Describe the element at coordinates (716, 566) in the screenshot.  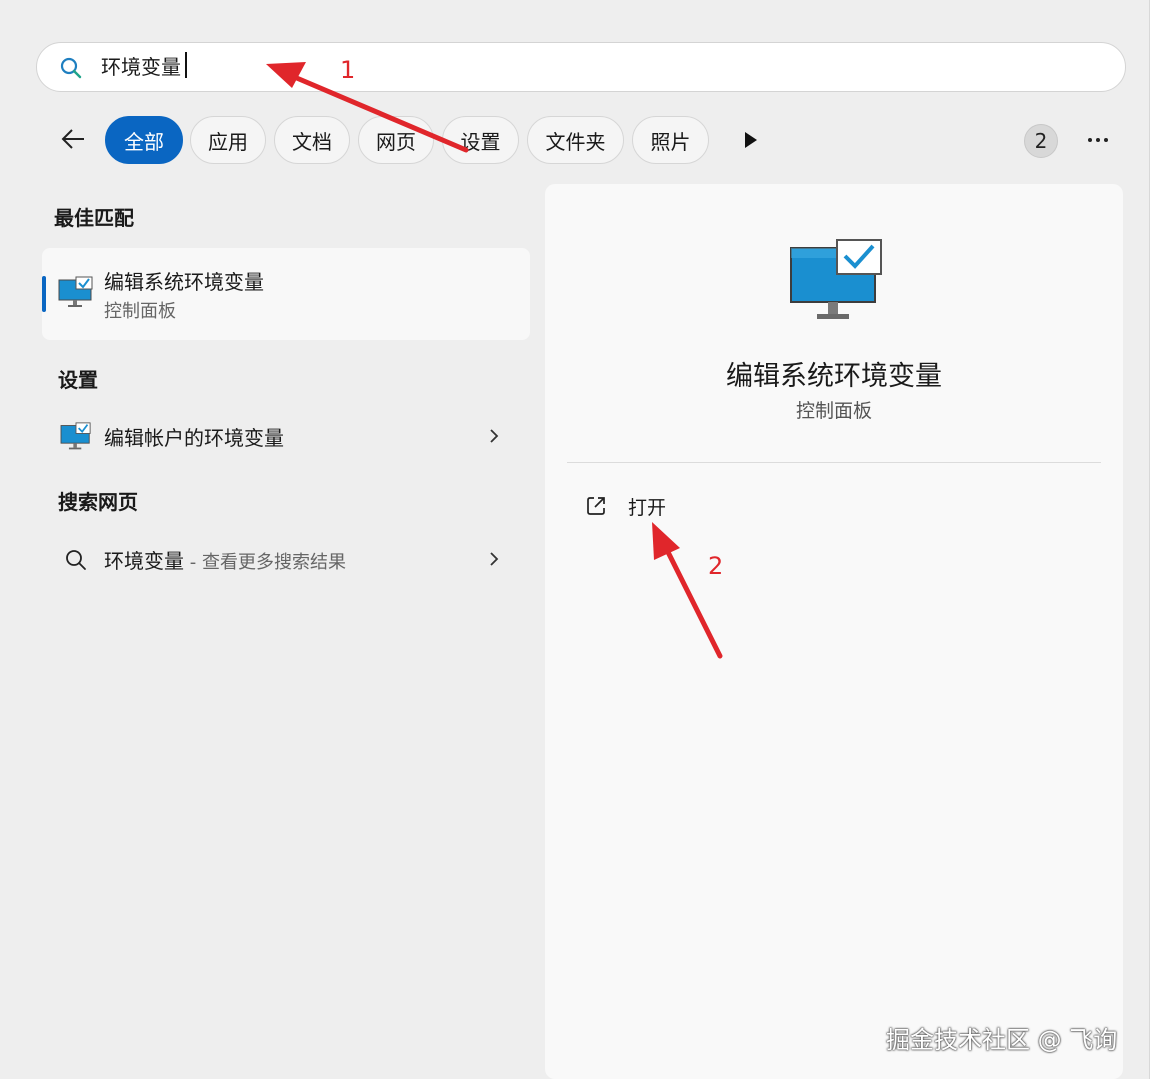
I see `annotation-label-2: 2` at that location.